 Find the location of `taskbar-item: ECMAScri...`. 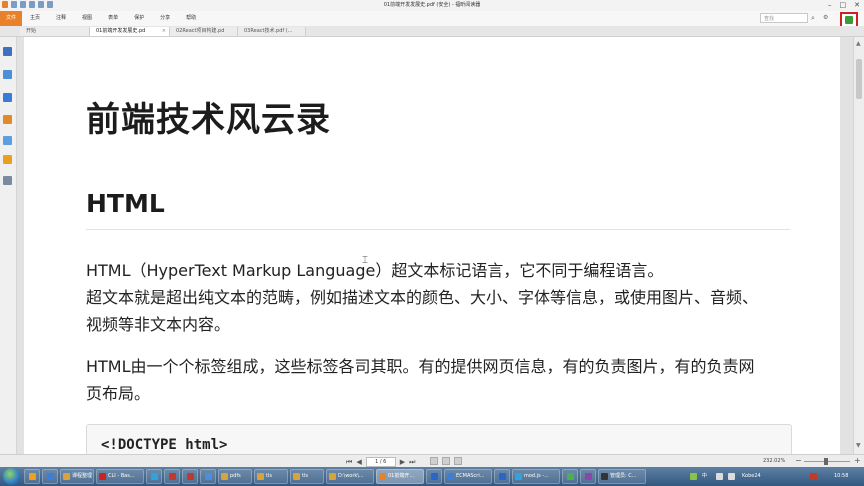

taskbar-item: ECMAScri... is located at coordinates (468, 476).